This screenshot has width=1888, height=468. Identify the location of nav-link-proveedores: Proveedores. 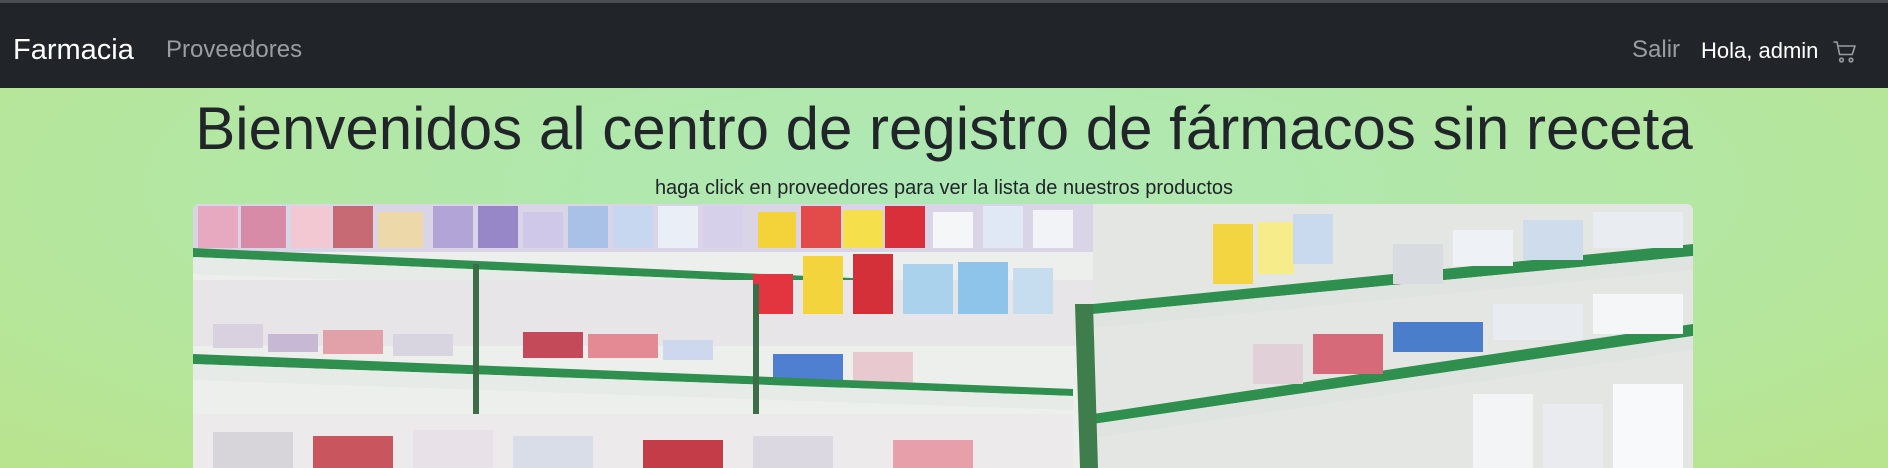
(234, 50).